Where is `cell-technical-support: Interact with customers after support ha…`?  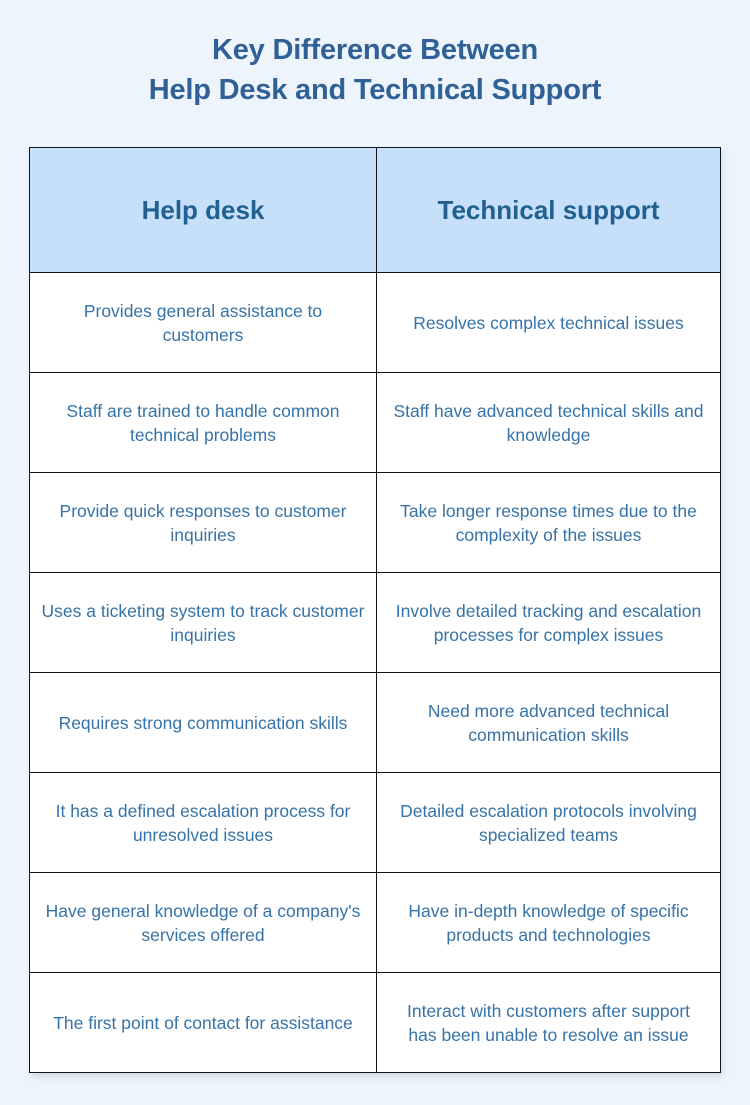
cell-technical-support: Interact with customers after support ha… is located at coordinates (548, 1022).